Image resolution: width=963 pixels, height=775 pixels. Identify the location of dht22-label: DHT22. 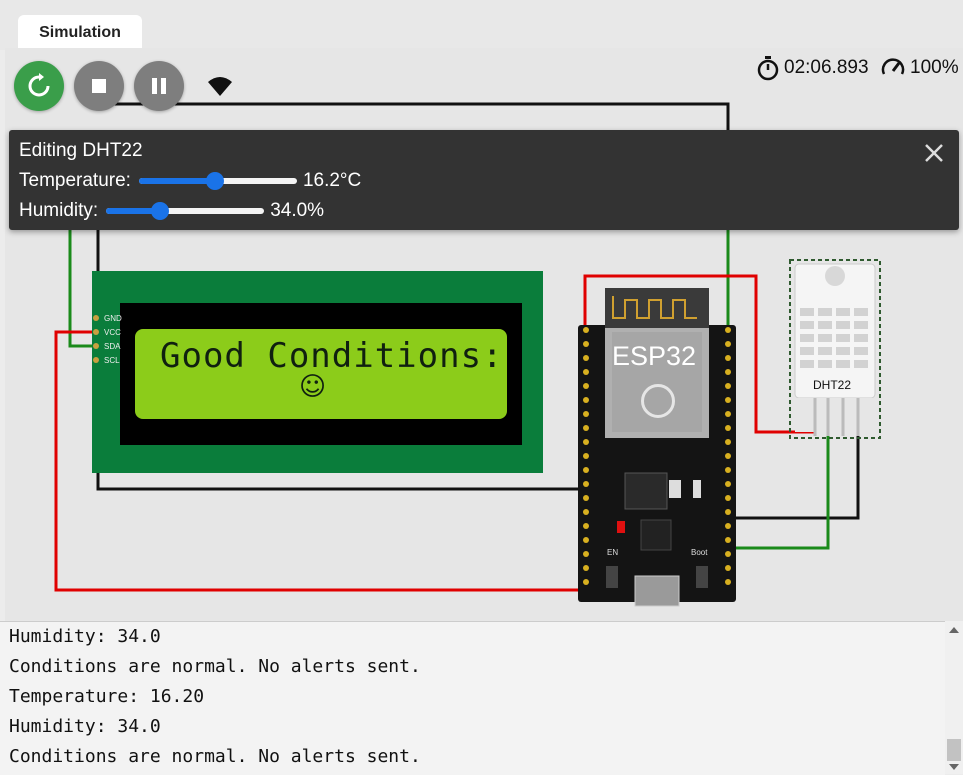
(832, 385).